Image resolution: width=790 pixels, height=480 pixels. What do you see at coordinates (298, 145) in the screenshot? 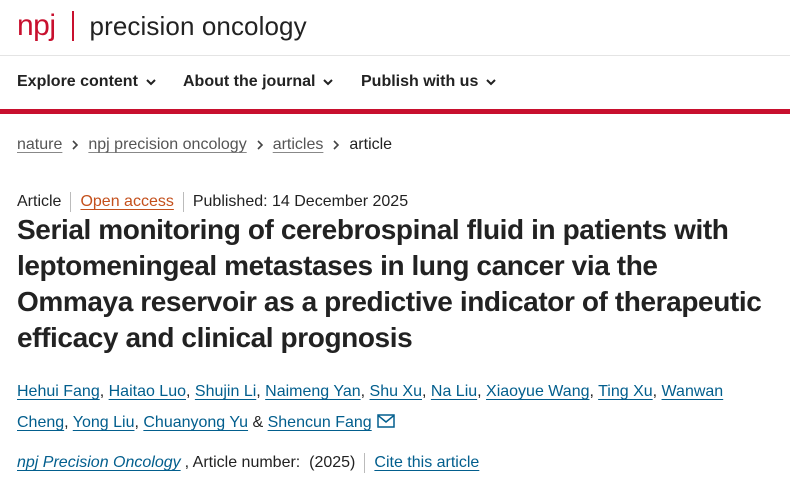
I see `breadcrumb-articles: articles` at bounding box center [298, 145].